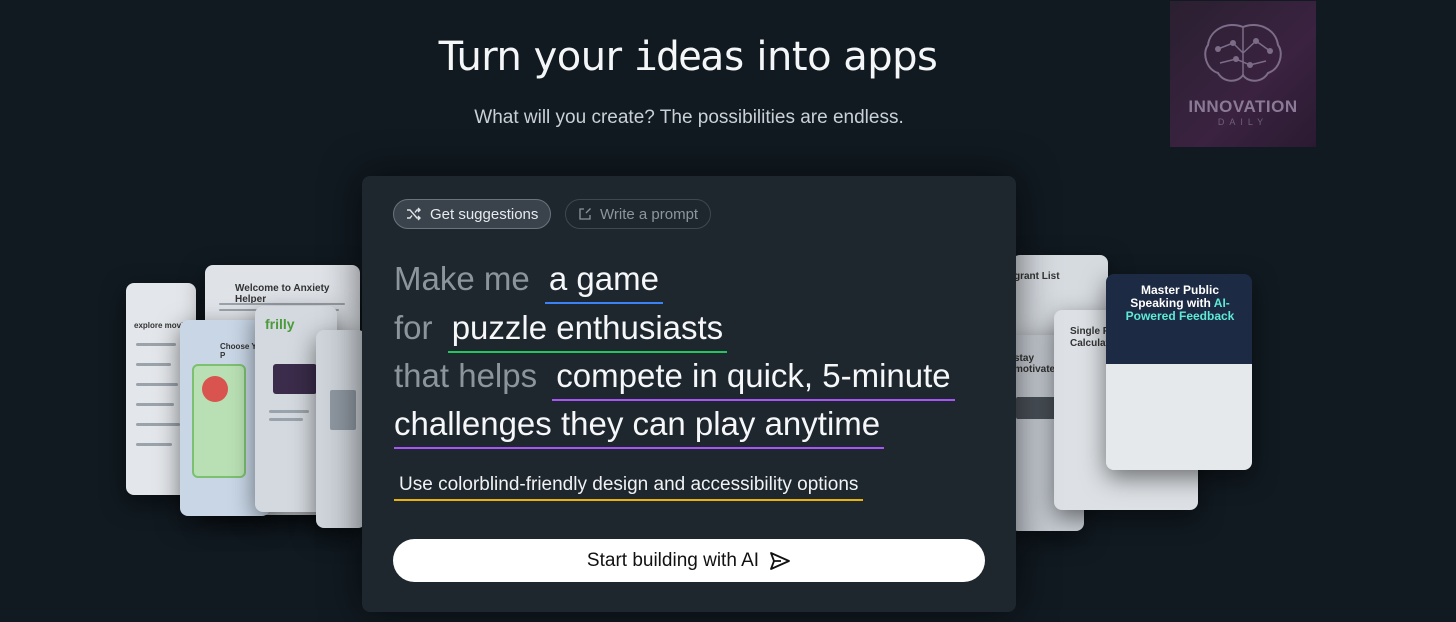 The width and height of the screenshot is (1456, 622). Describe the element at coordinates (1243, 122) in the screenshot. I see `logo-tagline-text: DAILY` at that location.